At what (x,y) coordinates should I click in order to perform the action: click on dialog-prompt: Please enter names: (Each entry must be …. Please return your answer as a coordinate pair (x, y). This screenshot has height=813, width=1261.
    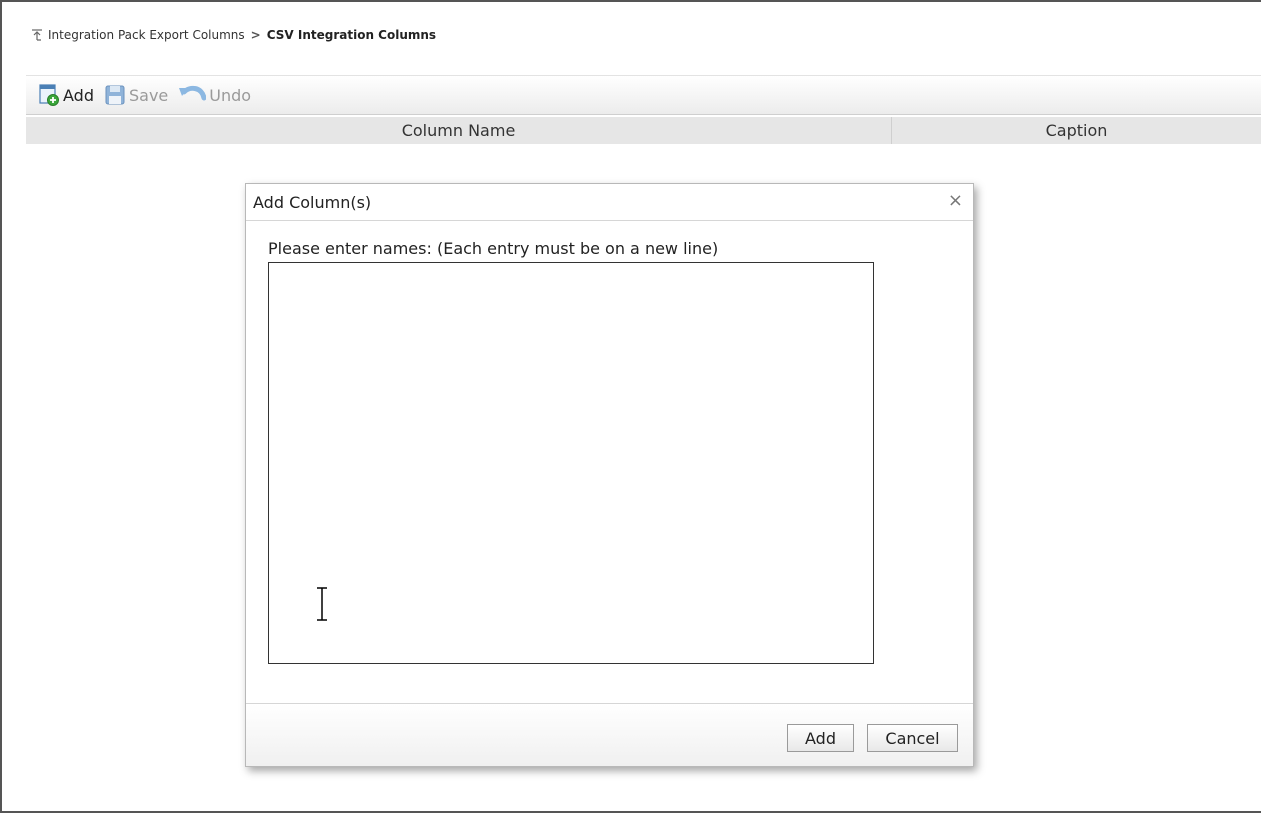
    Looking at the image, I should click on (493, 248).